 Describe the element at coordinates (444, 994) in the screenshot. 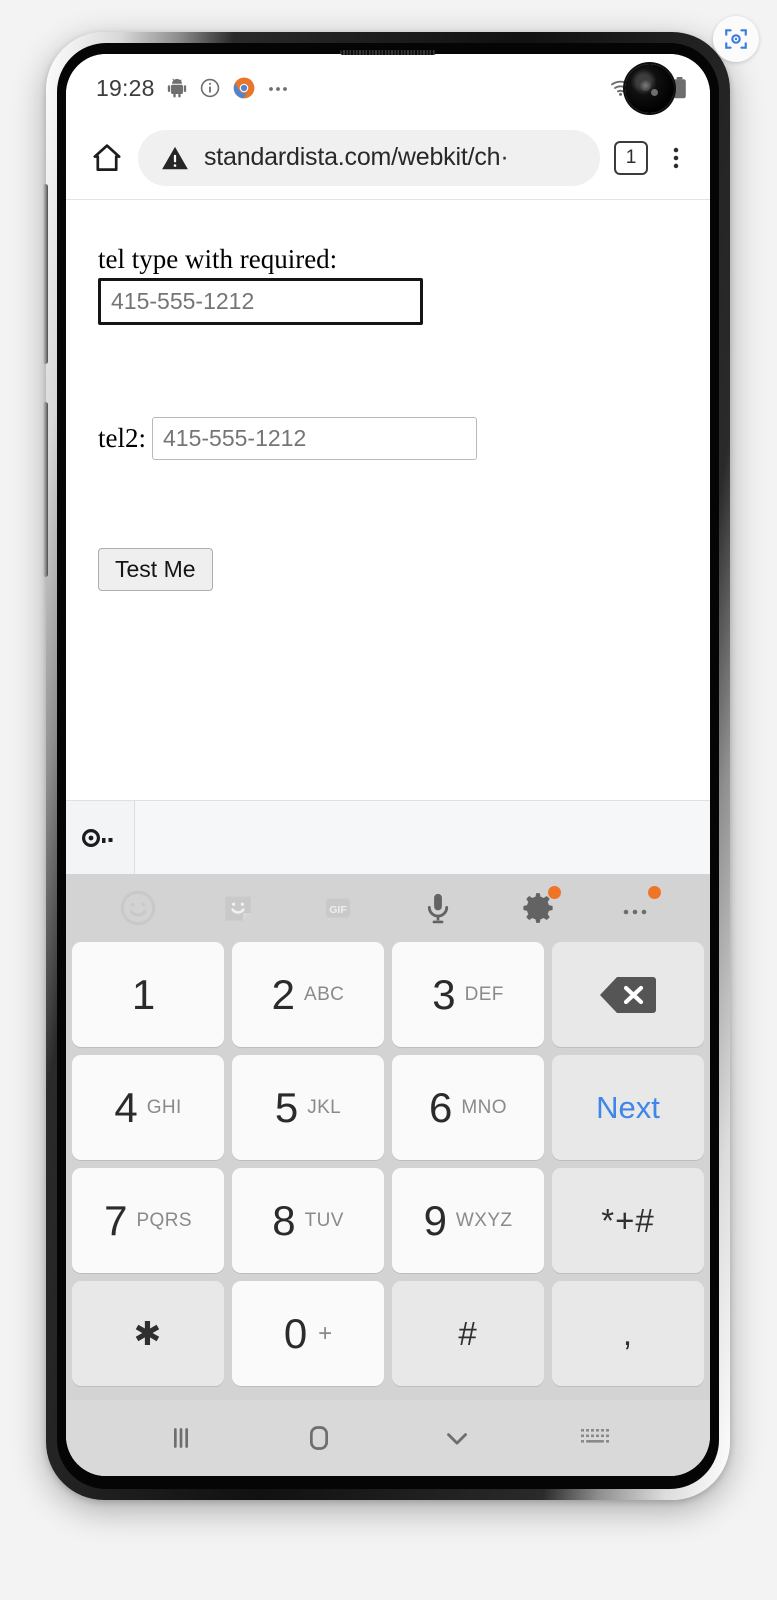

I see `key-digit: 3` at that location.